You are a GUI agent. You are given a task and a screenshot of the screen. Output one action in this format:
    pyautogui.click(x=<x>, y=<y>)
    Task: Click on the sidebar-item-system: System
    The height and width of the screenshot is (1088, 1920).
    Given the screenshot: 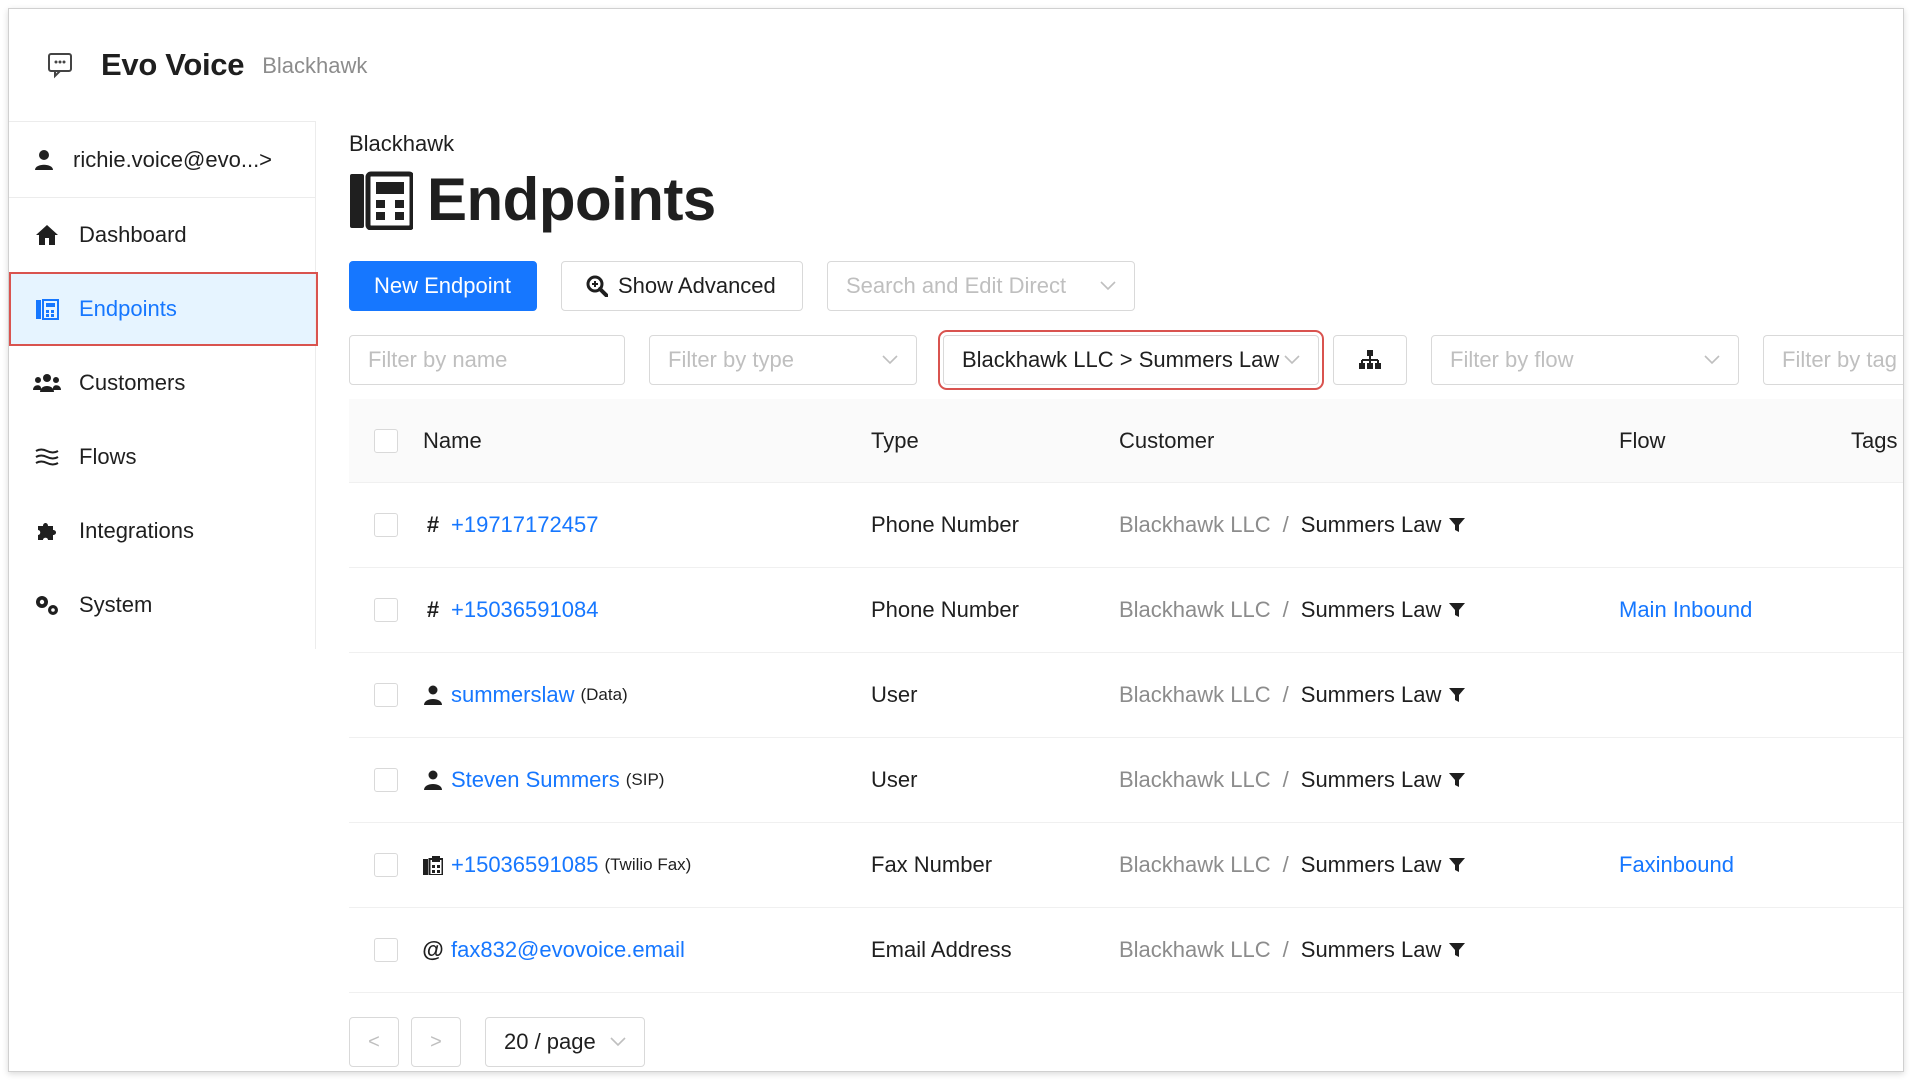 What is the action you would take?
    pyautogui.click(x=162, y=605)
    